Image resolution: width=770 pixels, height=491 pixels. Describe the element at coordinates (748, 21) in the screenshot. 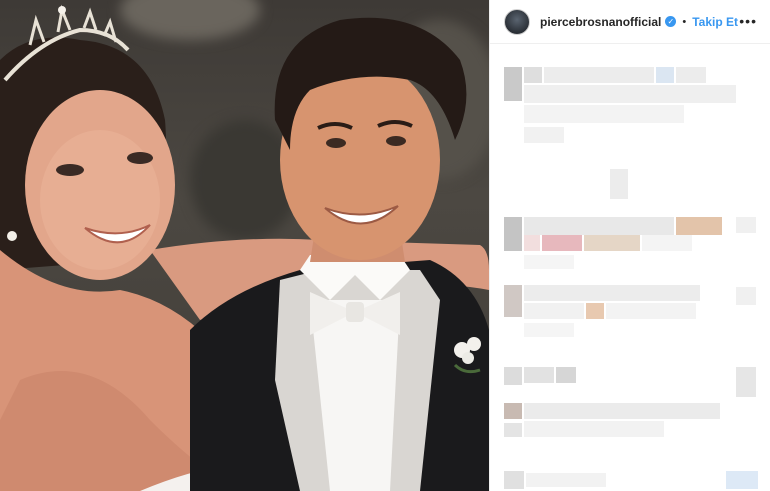

I see `more-horizontal-icon: •••` at that location.